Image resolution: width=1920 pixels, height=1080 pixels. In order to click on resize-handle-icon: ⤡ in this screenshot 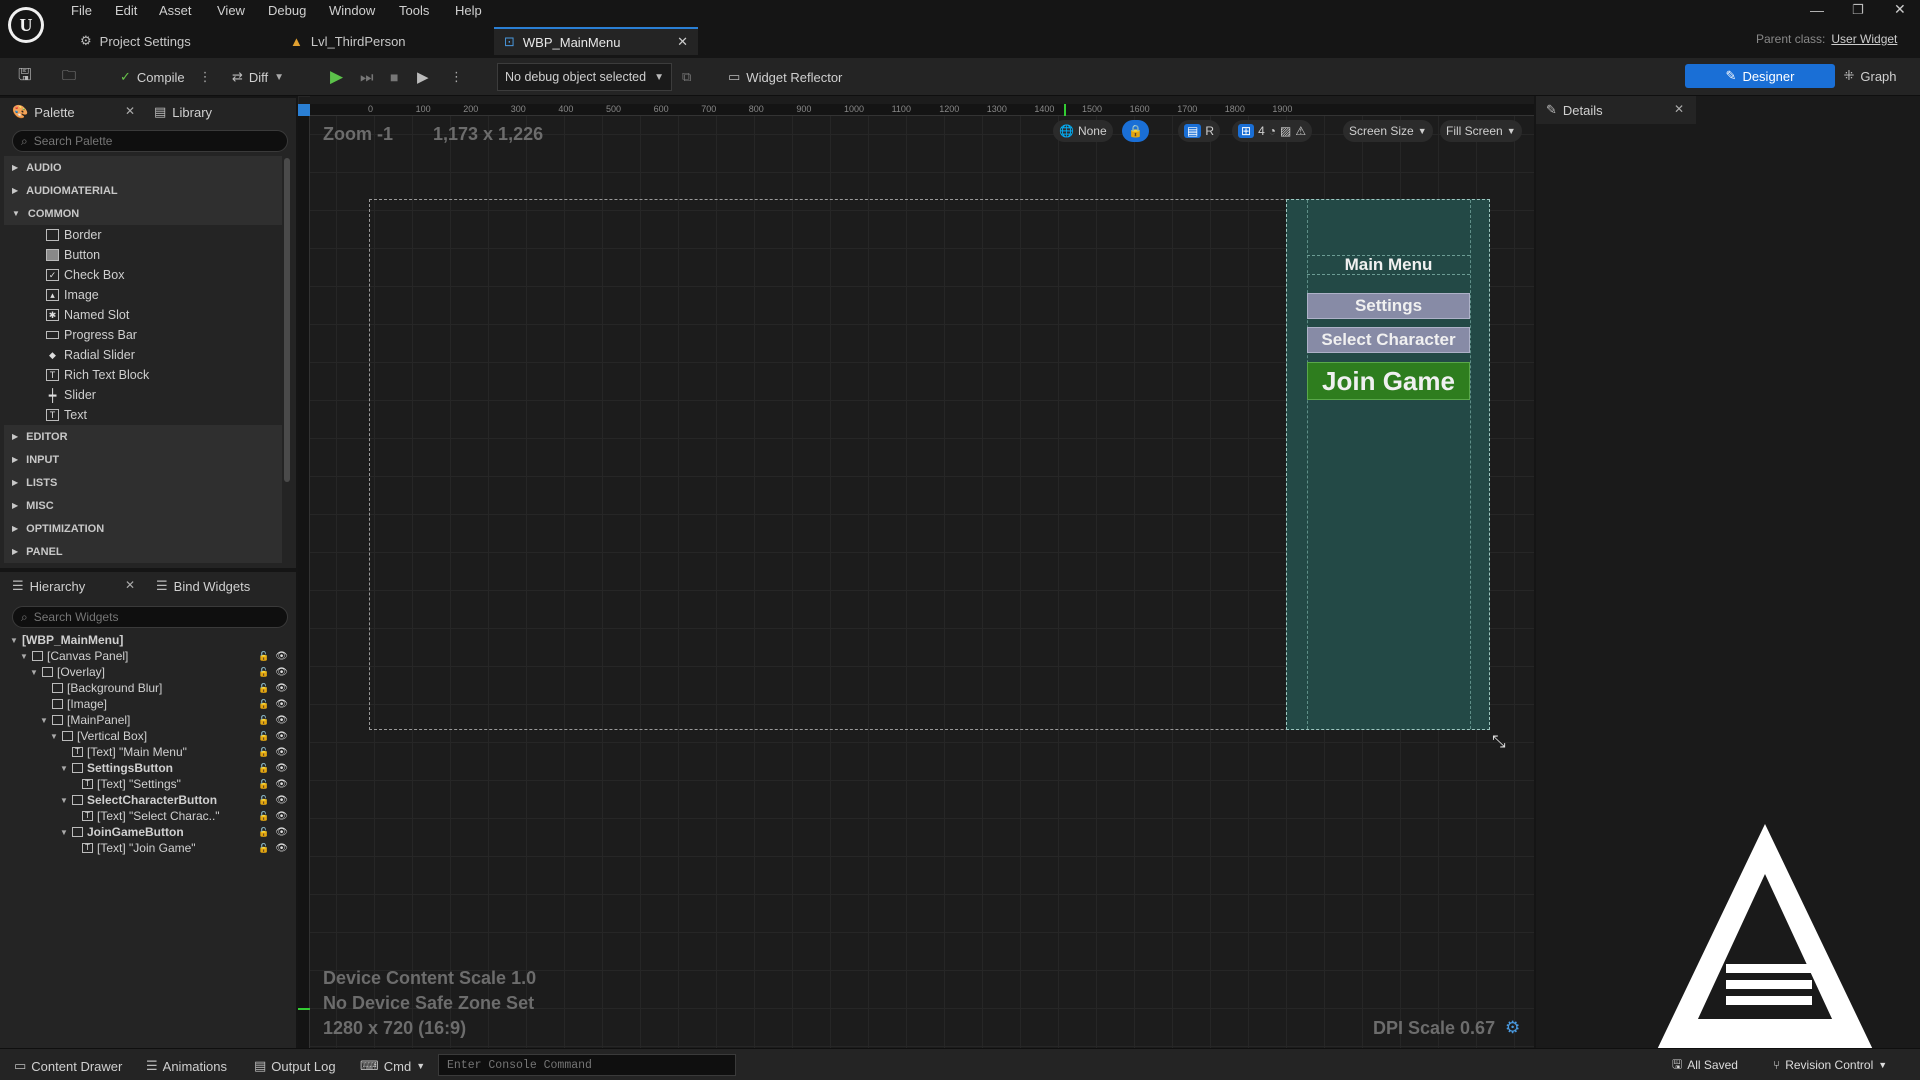, I will do `click(1499, 742)`.